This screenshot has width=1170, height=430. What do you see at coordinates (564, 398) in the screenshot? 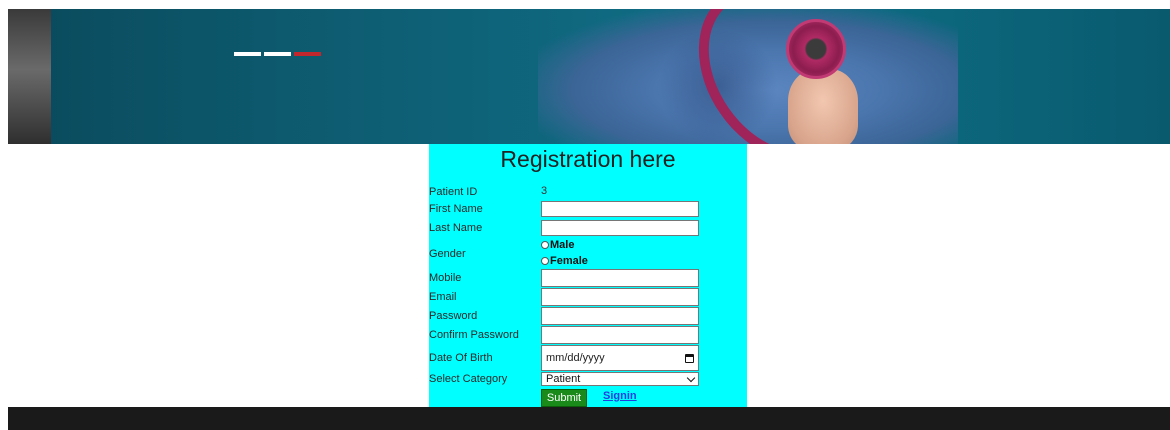
I see `submit-button: Submit` at bounding box center [564, 398].